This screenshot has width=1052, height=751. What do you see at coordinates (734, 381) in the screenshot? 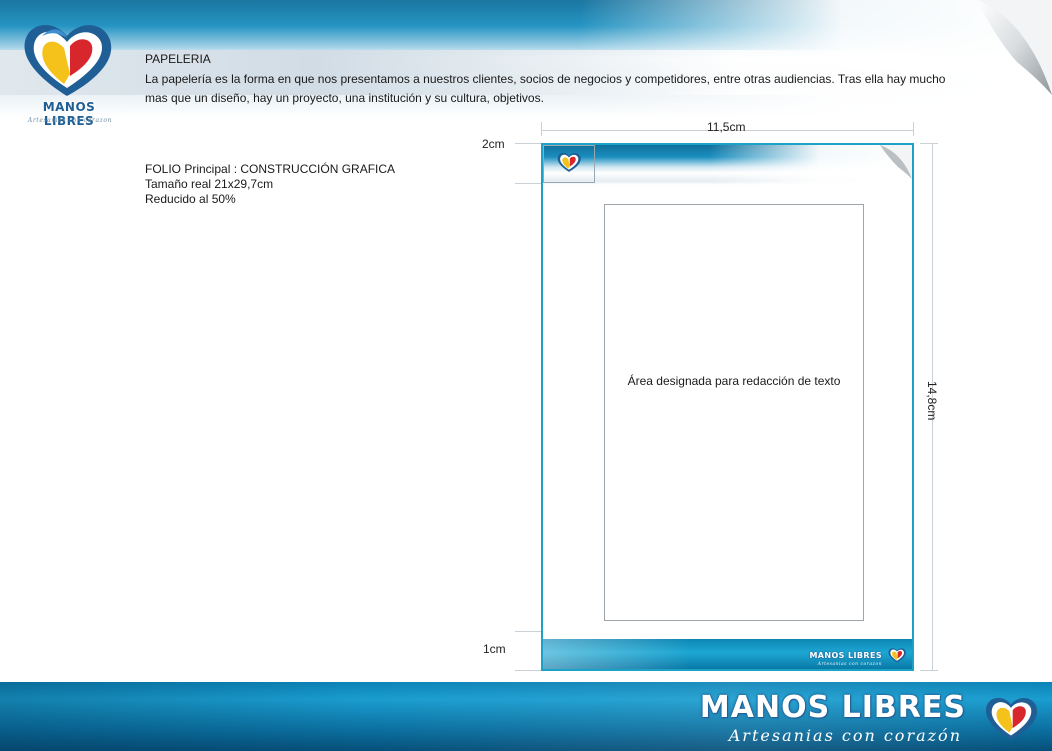
I see `text-area-label: Área designada para redacción de texto` at bounding box center [734, 381].